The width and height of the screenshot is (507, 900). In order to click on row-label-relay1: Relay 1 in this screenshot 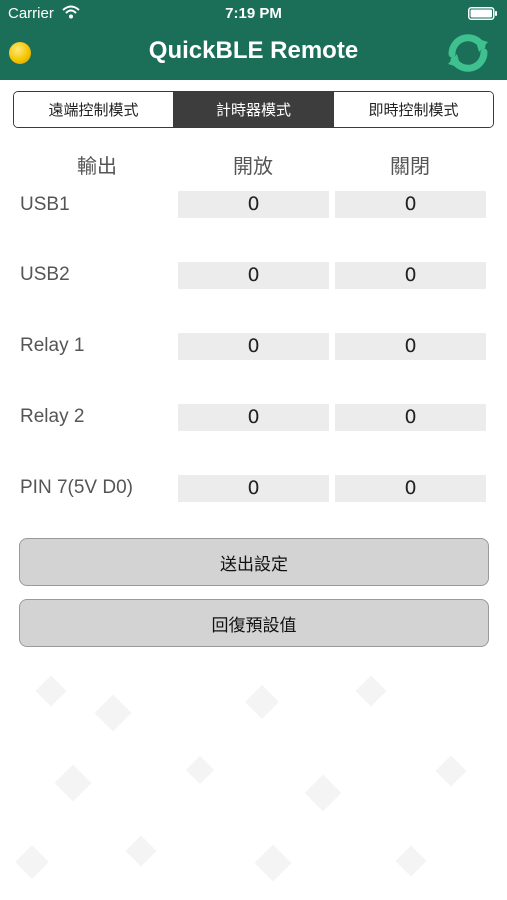, I will do `click(52, 345)`.